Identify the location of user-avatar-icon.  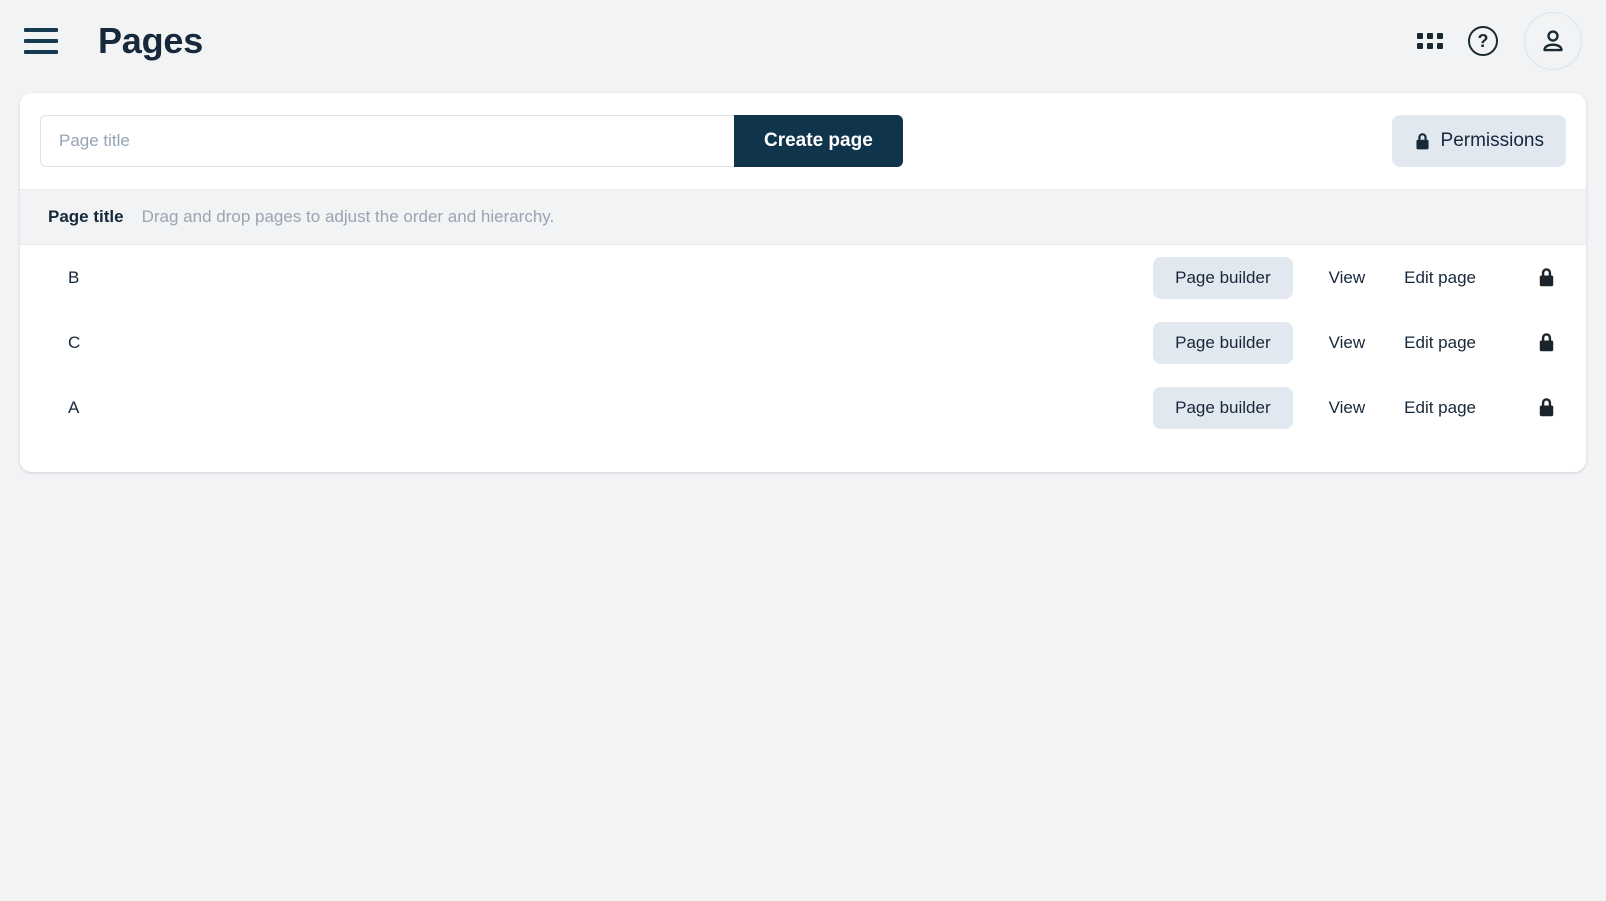
(1553, 41).